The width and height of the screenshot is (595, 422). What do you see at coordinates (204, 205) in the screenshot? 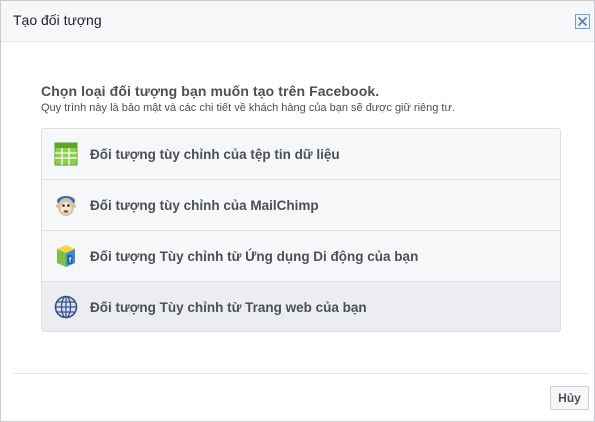
I see `option-label: Đối tượng tùy chỉnh của MailChimp` at bounding box center [204, 205].